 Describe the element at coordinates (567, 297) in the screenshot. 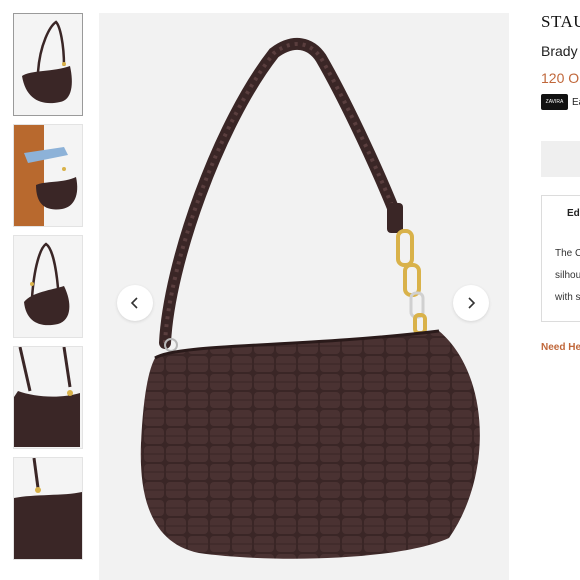

I see `editor-notes-line: with s` at that location.